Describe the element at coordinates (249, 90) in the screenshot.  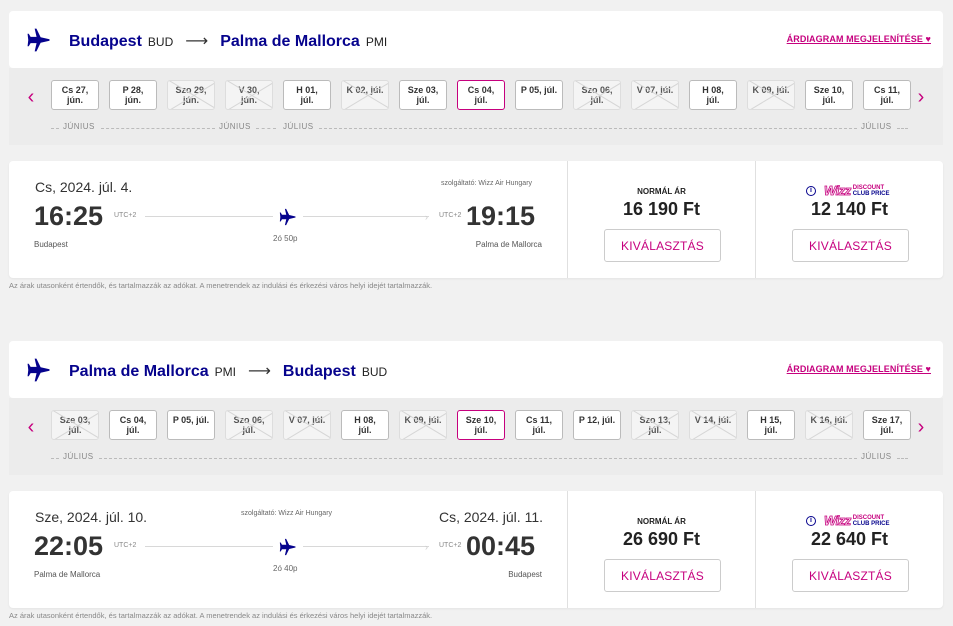
I see `date-label-line1: V 30,` at that location.